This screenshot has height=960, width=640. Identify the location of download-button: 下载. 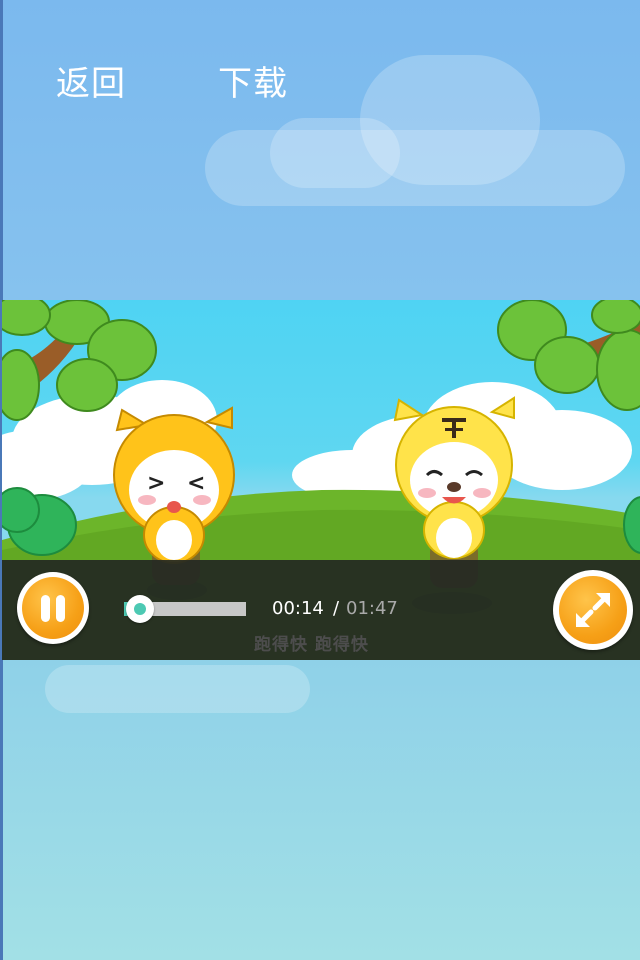
(253, 84).